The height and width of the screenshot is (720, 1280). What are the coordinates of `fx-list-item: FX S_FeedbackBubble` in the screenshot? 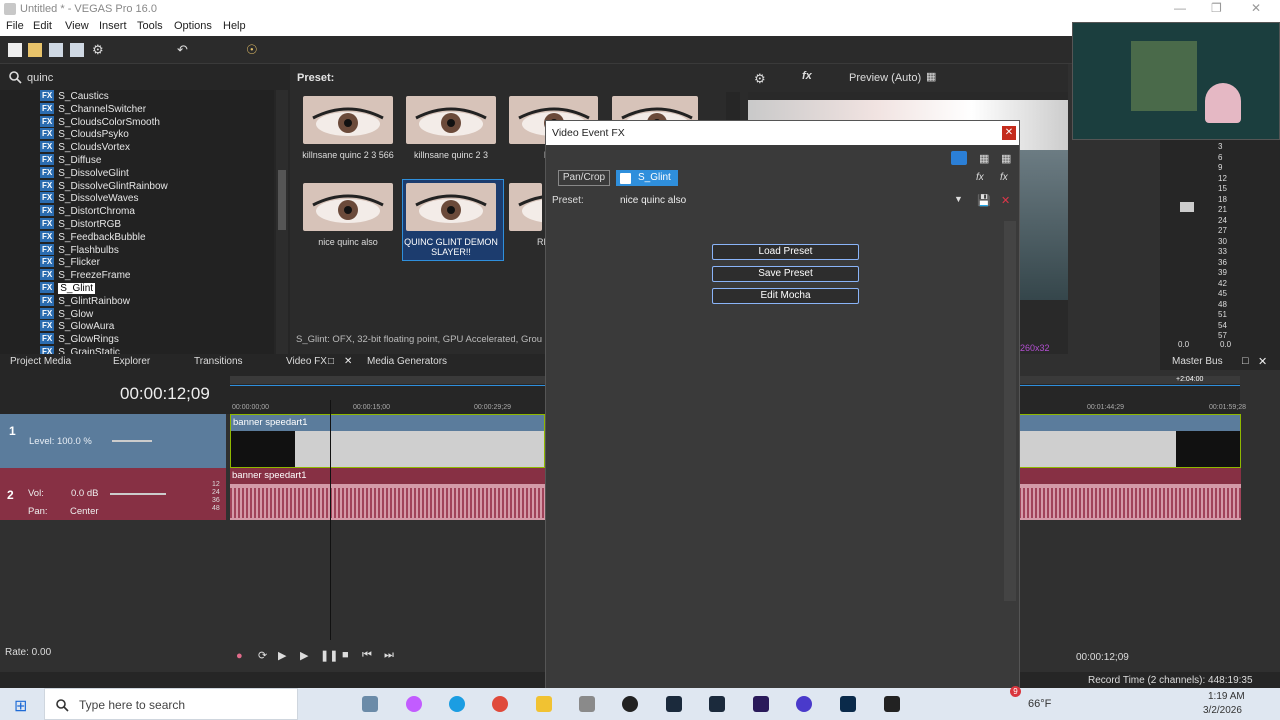 It's located at (93, 237).